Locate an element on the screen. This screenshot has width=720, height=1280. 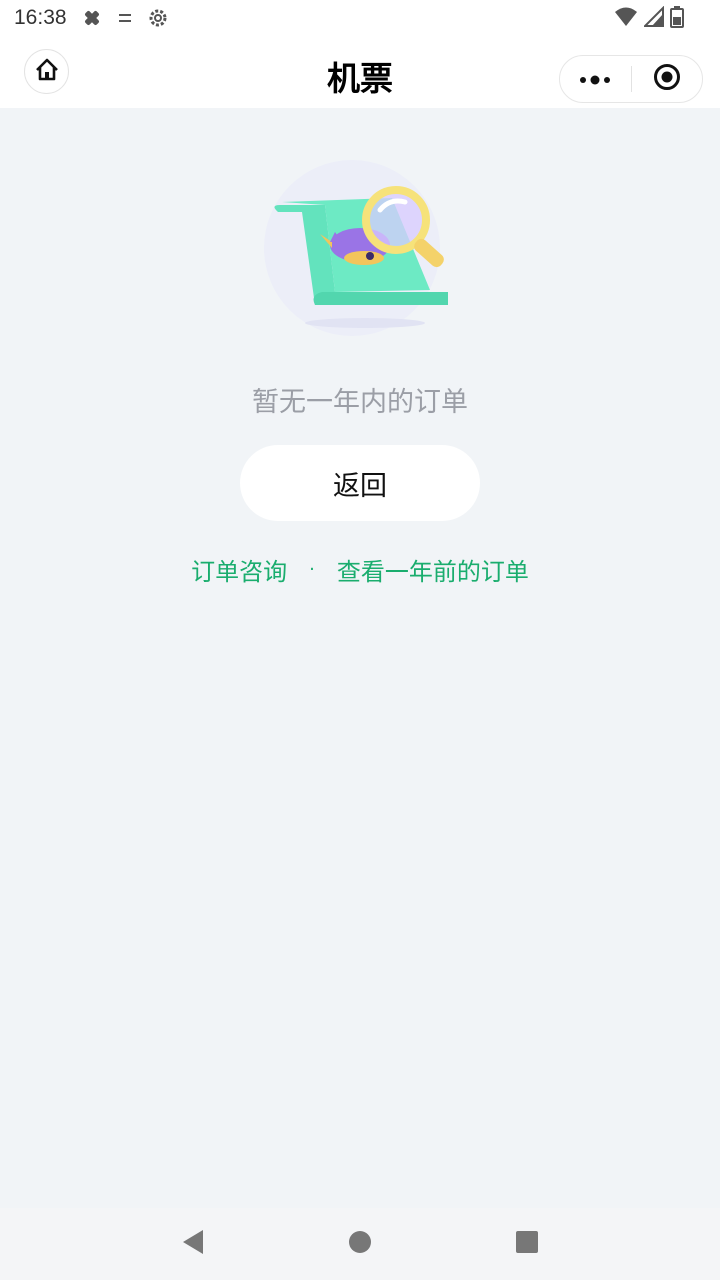
settings-icon is located at coordinates (158, 18).